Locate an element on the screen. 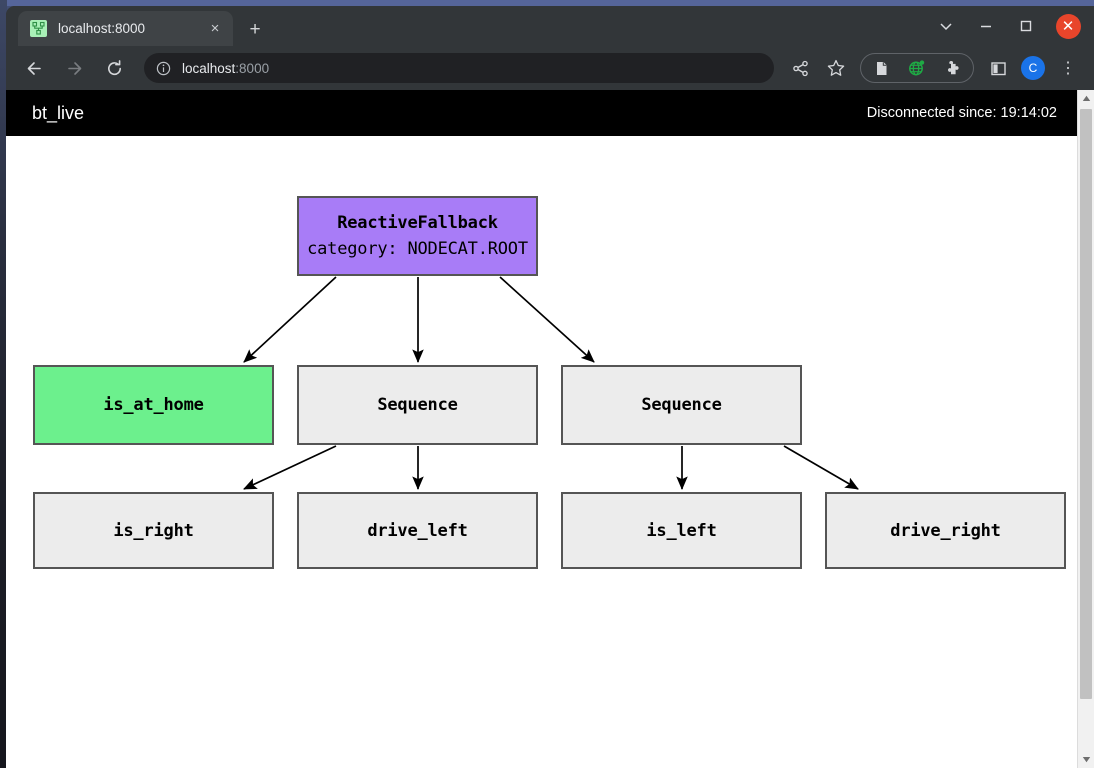 The height and width of the screenshot is (768, 1094). site-info-icon is located at coordinates (163, 68).